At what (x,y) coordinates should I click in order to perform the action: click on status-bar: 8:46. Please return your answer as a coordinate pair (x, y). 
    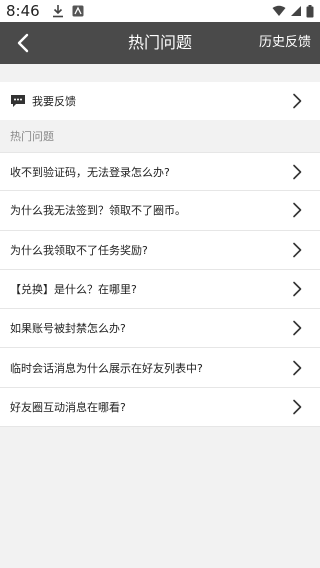
    Looking at the image, I should click on (160, 11).